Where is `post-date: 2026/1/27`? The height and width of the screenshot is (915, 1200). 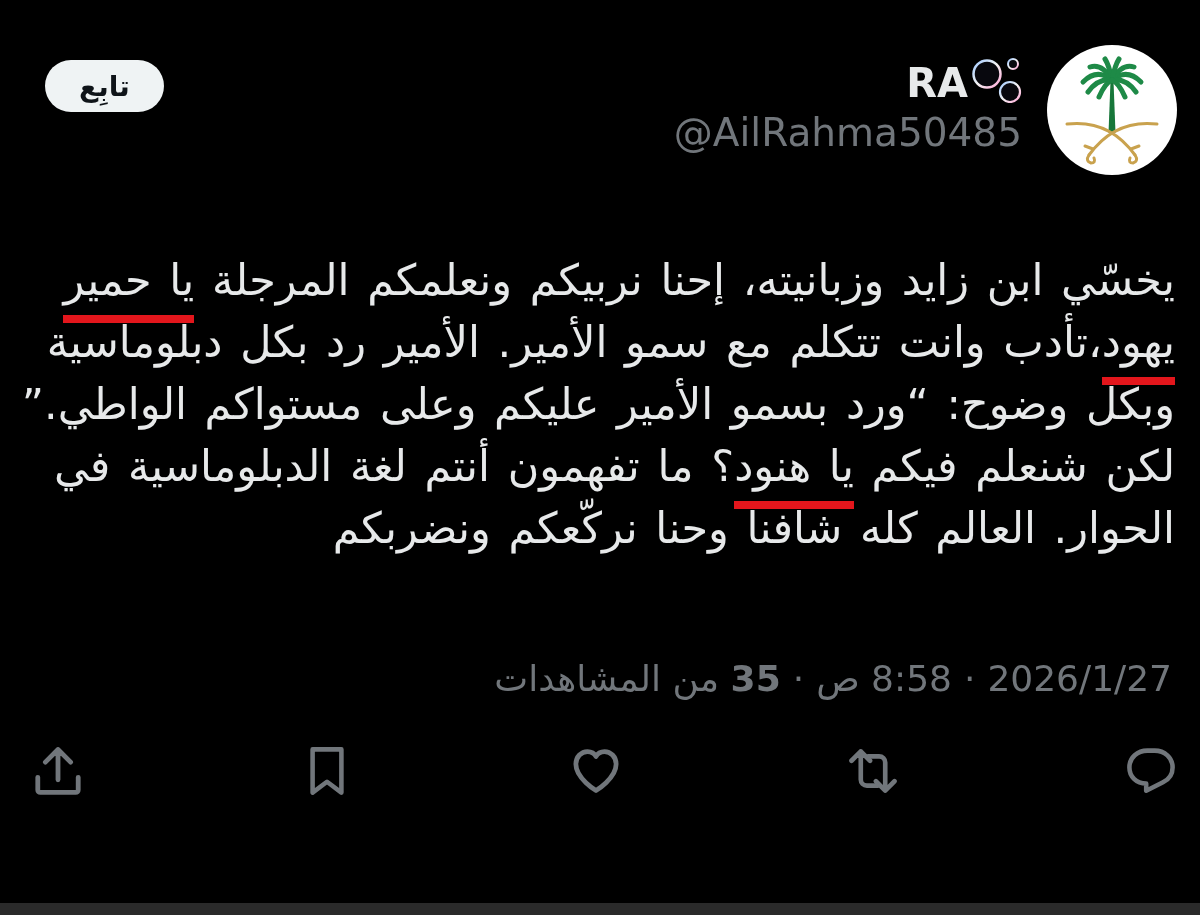
post-date: 2026/1/27 is located at coordinates (1079, 679).